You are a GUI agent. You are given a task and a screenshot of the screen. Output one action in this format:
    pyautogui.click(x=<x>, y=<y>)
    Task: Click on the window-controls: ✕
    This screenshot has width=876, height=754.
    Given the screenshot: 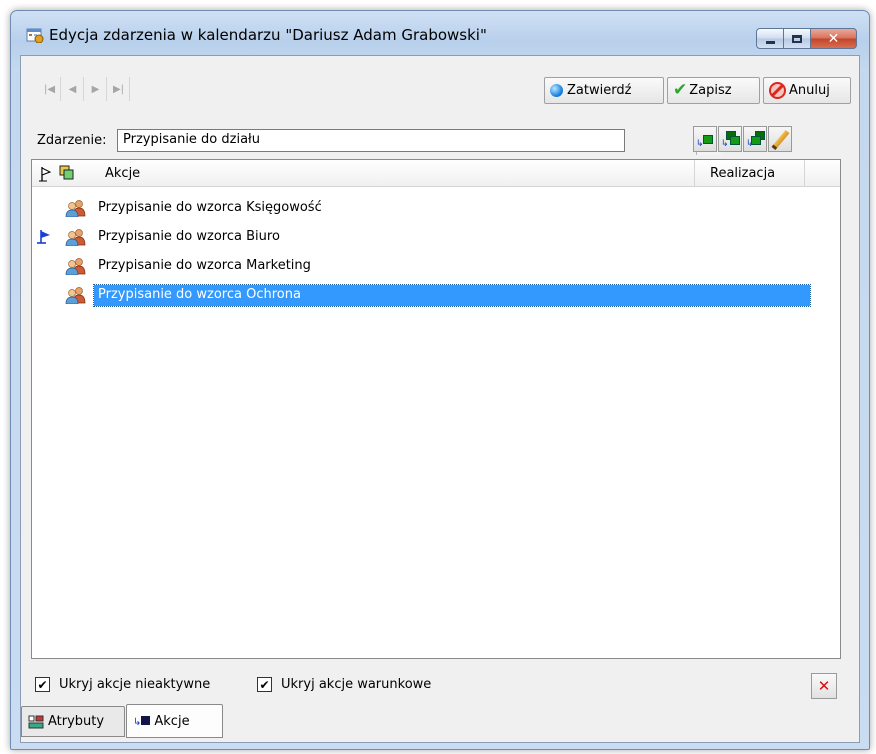 What is the action you would take?
    pyautogui.click(x=806, y=38)
    